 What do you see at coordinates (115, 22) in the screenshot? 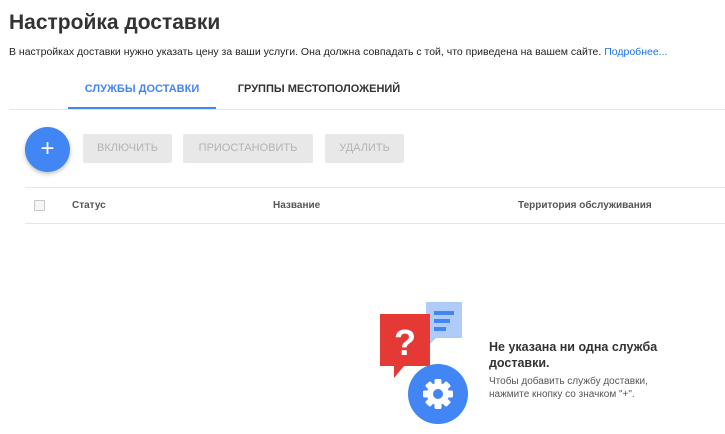
I see `page-title: Настройка доставки` at bounding box center [115, 22].